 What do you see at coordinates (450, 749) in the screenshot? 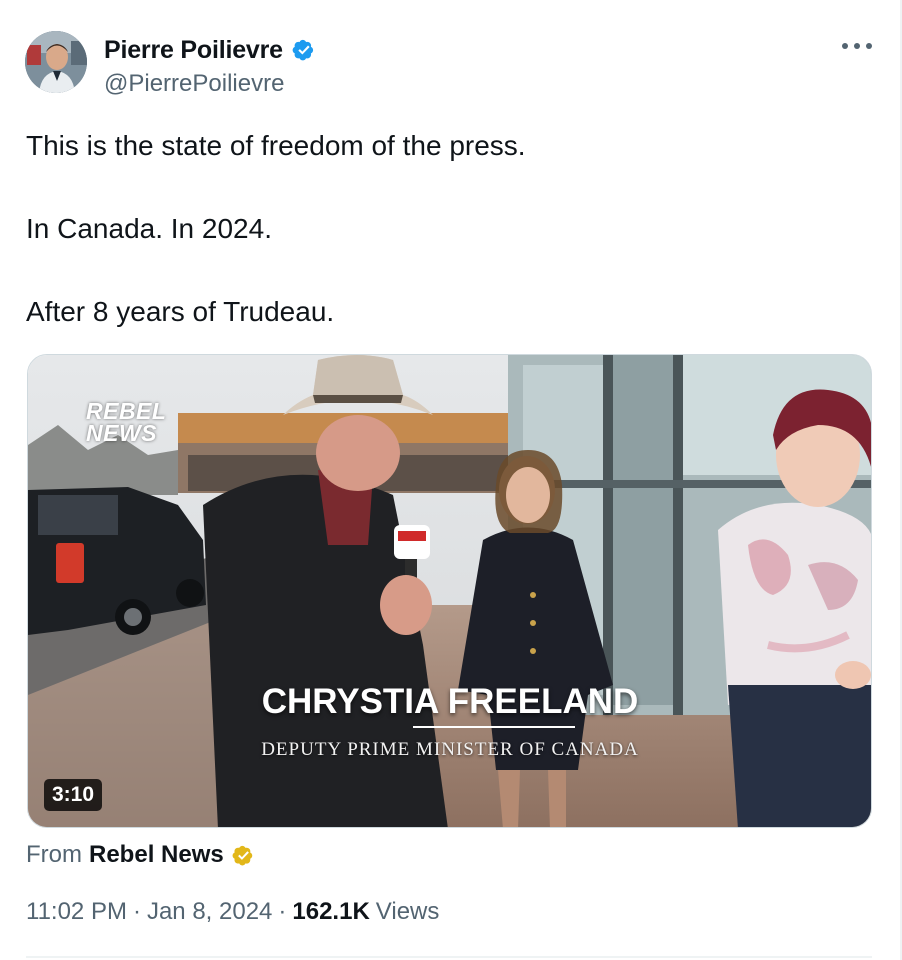
I see `video-caption-title: DEPUTY PRIME MINISTER OF CANADA` at bounding box center [450, 749].